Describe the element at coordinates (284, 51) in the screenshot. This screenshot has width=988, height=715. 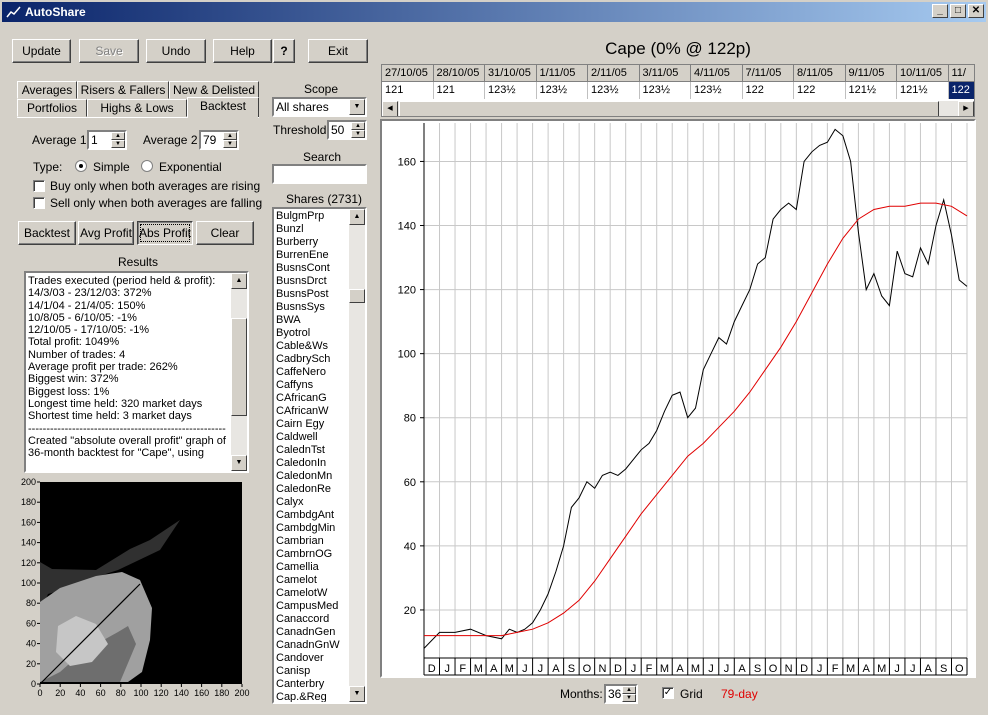
I see `help-context-button: ?` at that location.